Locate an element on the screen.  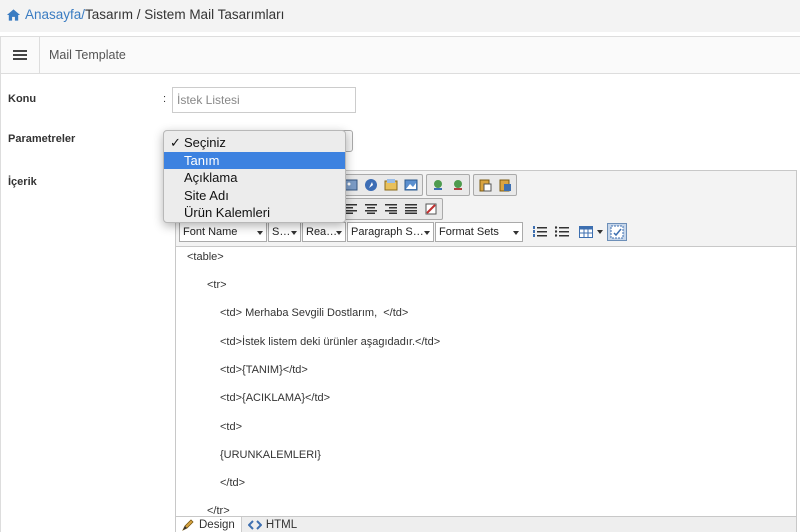
dropdown-option-site-adi: Site Adı is located at coordinates (254, 196).